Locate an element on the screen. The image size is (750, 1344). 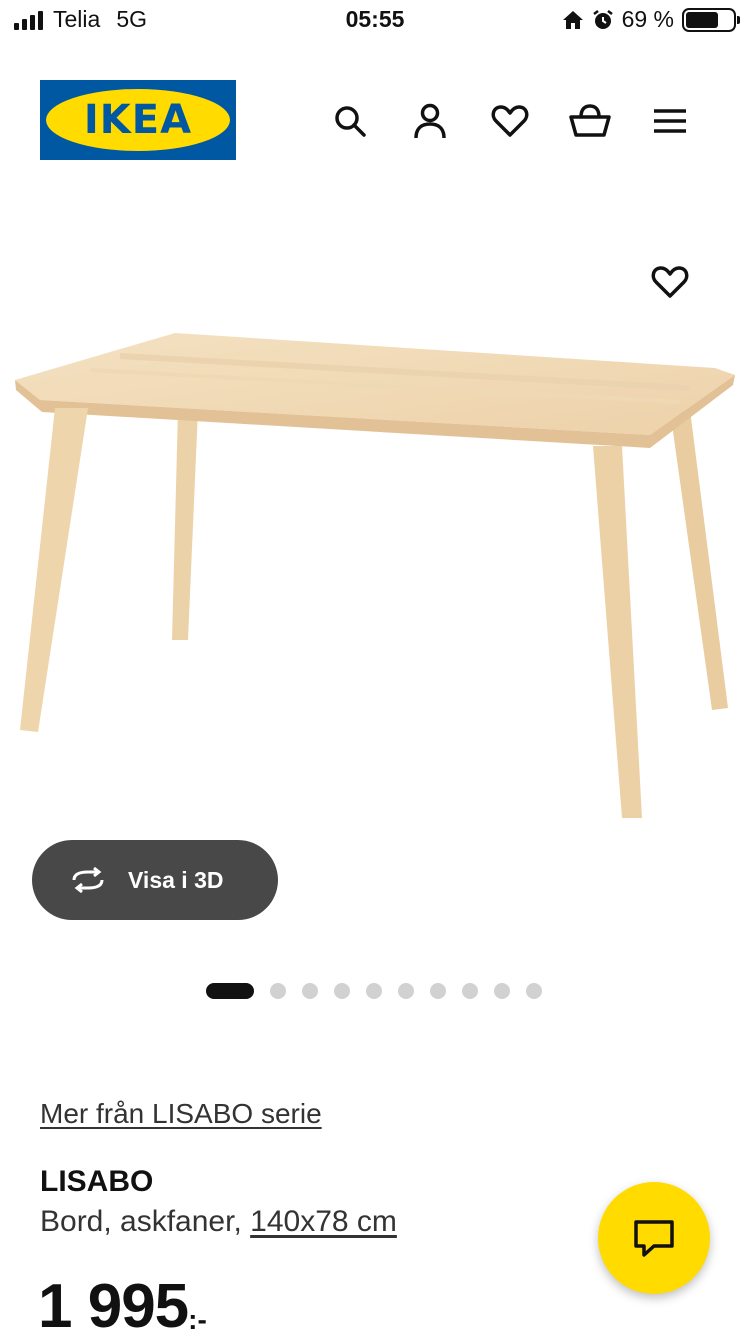
menu-icon is located at coordinates (670, 121).